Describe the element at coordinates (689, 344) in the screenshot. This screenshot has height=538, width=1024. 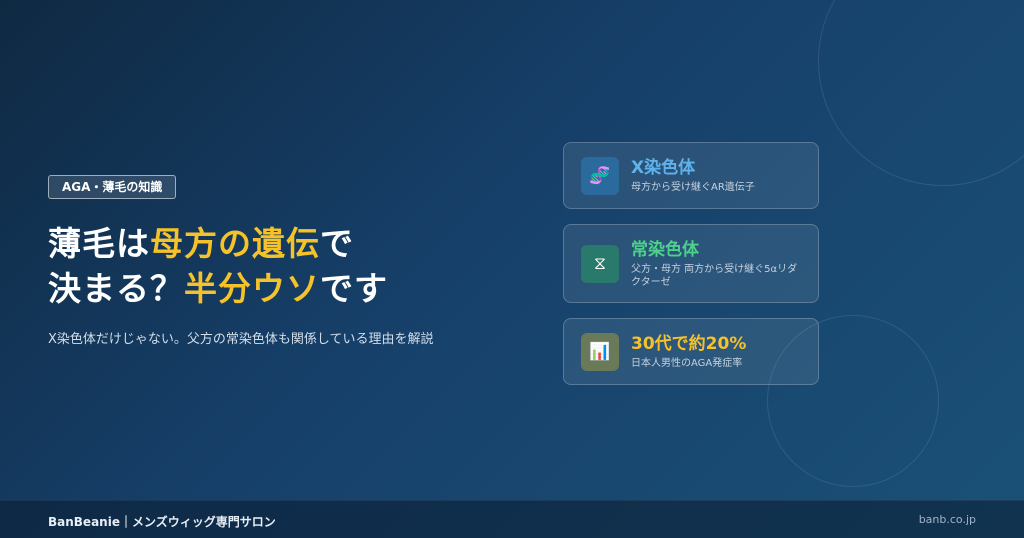
I see `card-title: 30代で約20%` at that location.